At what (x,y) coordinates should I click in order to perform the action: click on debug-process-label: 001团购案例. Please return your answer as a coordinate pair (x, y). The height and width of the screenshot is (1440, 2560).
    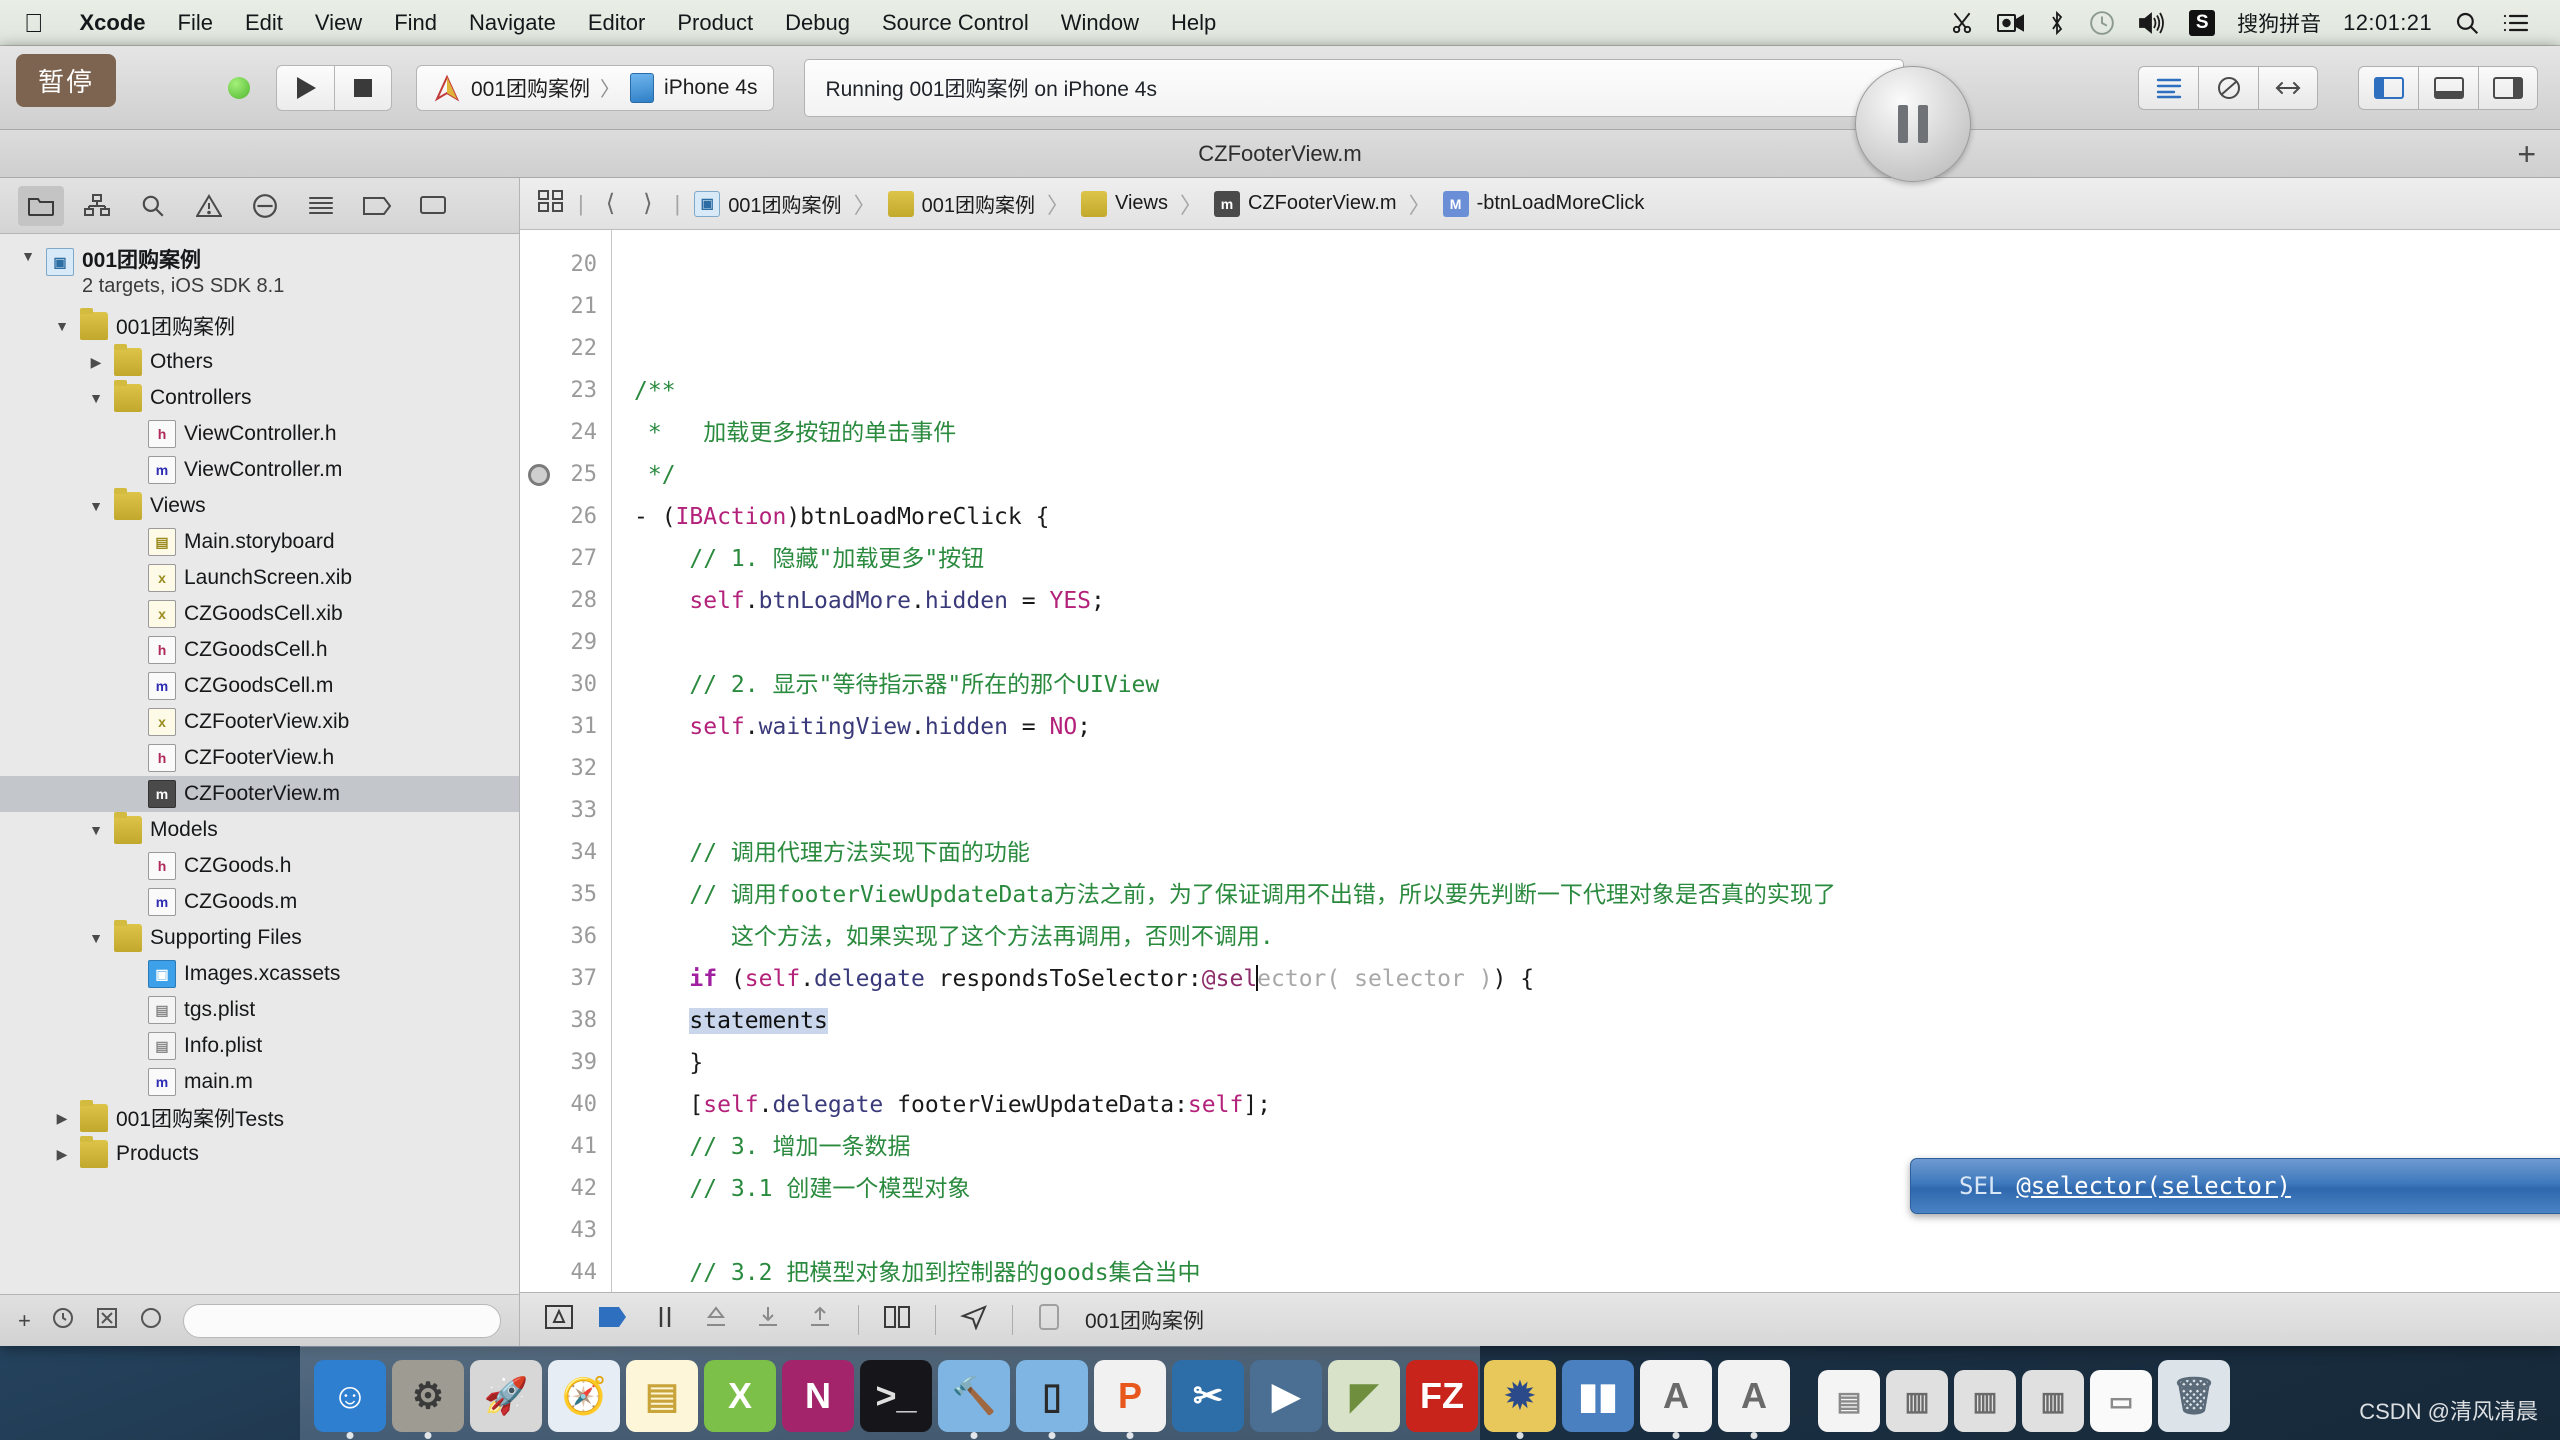
    Looking at the image, I should click on (1144, 1320).